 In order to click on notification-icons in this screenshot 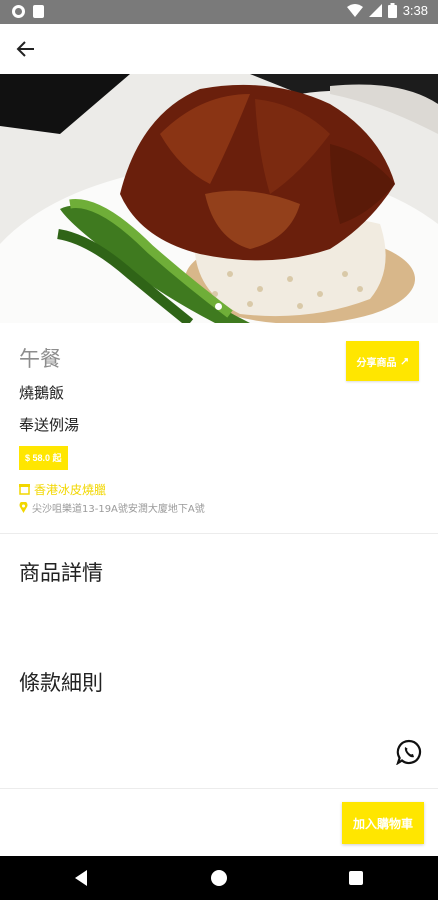, I will do `click(28, 11)`.